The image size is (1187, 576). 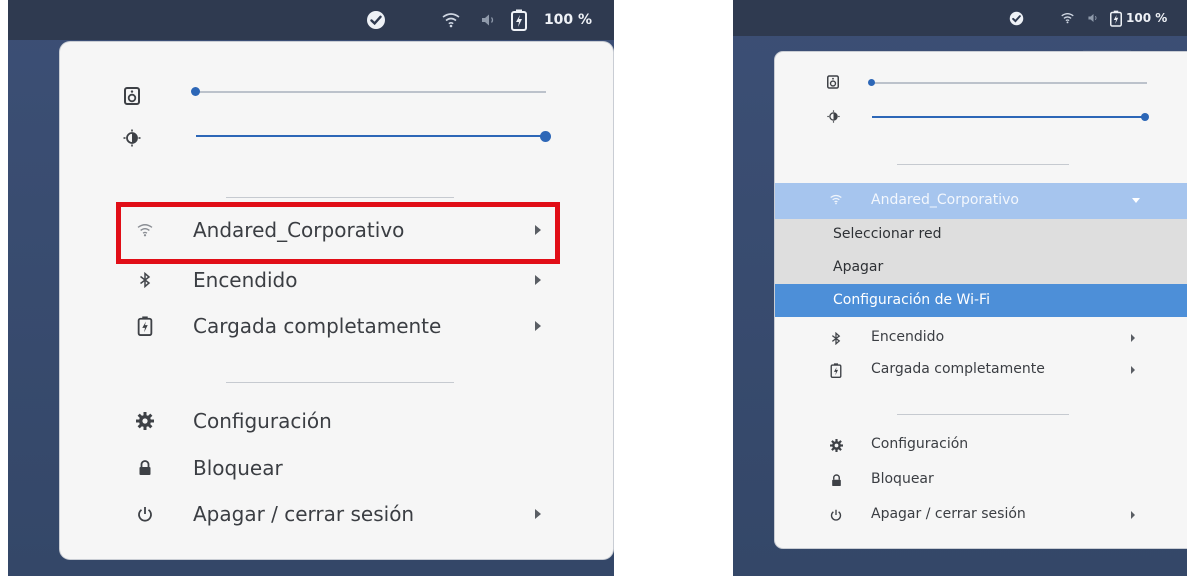 I want to click on submenu-item-wifi-settings: Configuración de Wi-Fi, so click(x=981, y=300).